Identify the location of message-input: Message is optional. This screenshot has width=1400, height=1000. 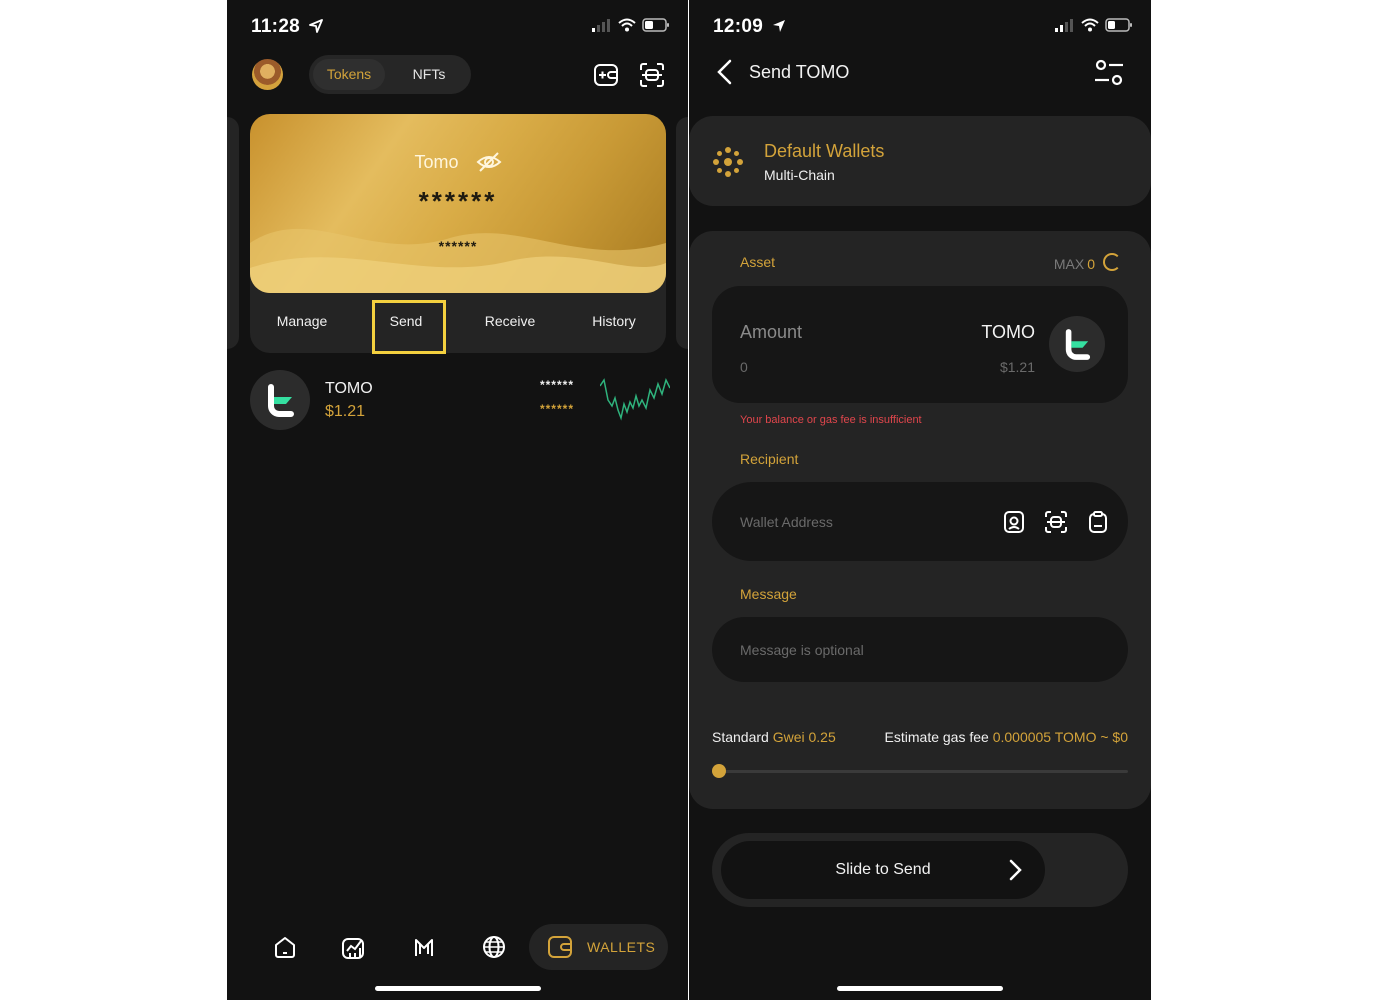
(802, 650).